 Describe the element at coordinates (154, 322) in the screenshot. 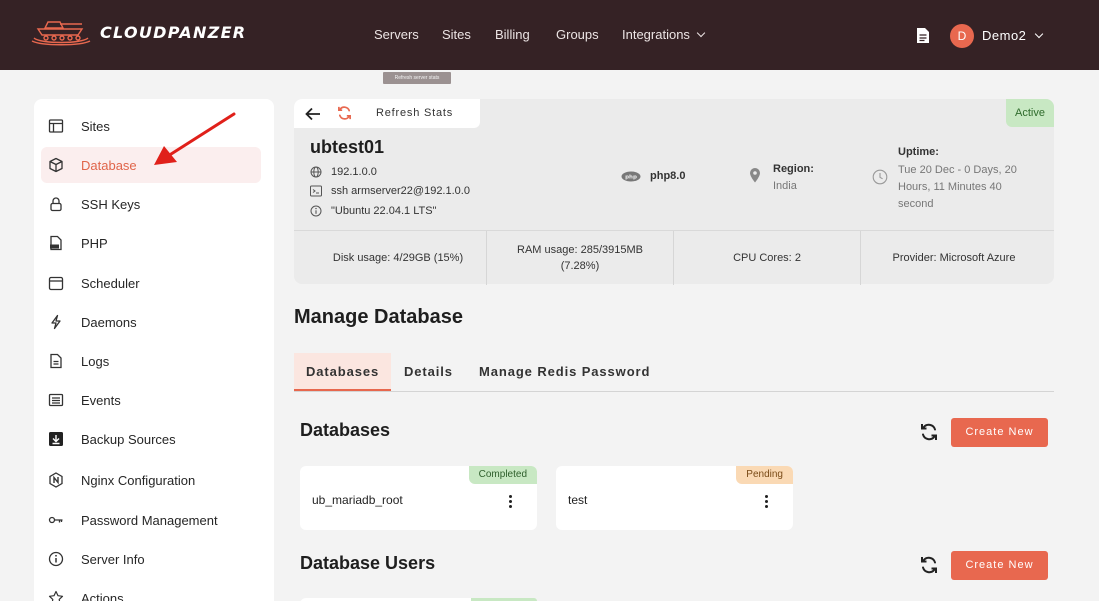

I see `sidebar-item-daemons: Daemons` at that location.